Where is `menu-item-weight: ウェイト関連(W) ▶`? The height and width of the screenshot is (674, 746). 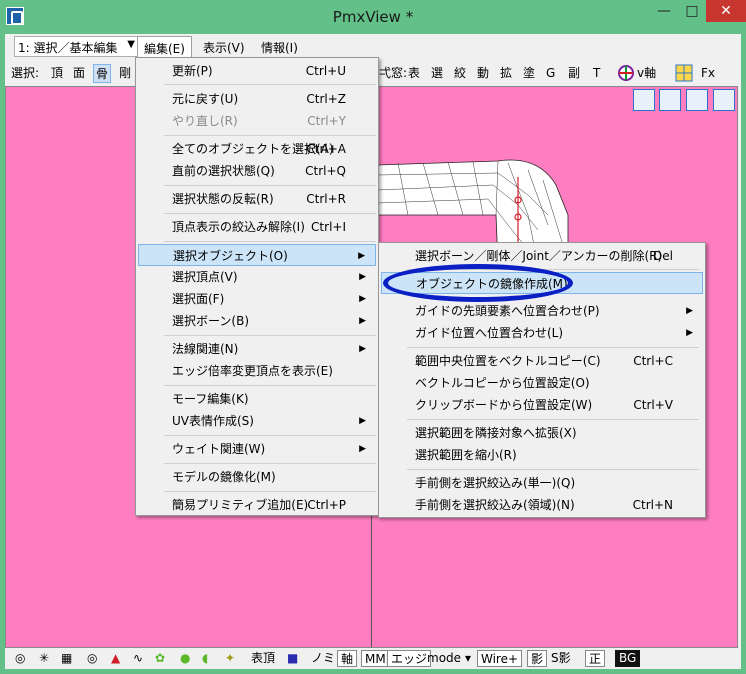
menu-item-weight: ウェイト関連(W) ▶ is located at coordinates (257, 449).